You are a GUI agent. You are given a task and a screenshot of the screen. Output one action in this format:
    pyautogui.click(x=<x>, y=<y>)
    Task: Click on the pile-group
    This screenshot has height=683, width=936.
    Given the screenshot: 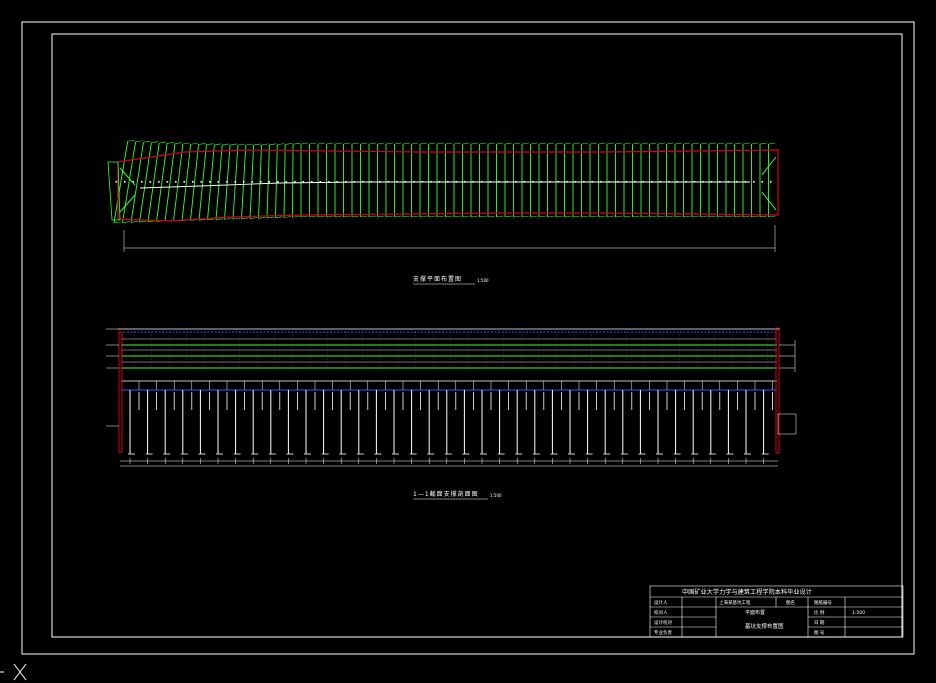 What is the action you would take?
    pyautogui.click(x=450, y=422)
    